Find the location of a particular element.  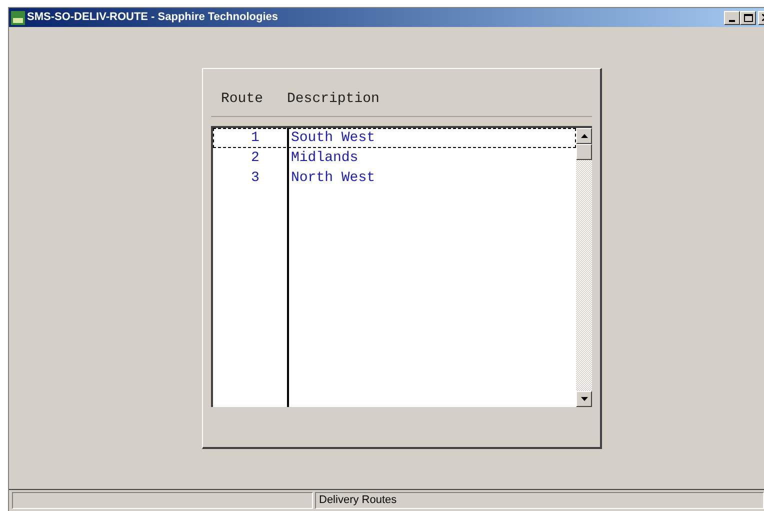

table-row: 2 Midlands is located at coordinates (394, 158).